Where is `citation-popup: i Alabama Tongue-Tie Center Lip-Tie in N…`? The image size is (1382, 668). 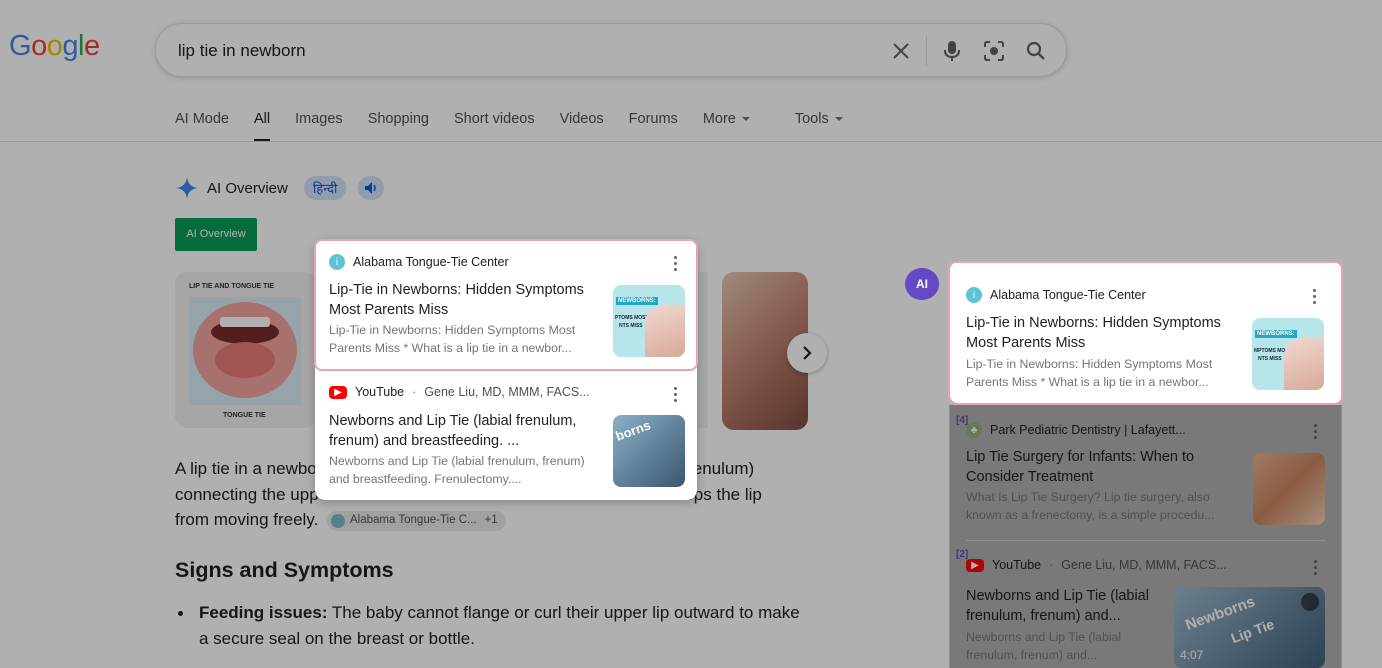 citation-popup: i Alabama Tongue-Tie Center Lip-Tie in N… is located at coordinates (506, 369).